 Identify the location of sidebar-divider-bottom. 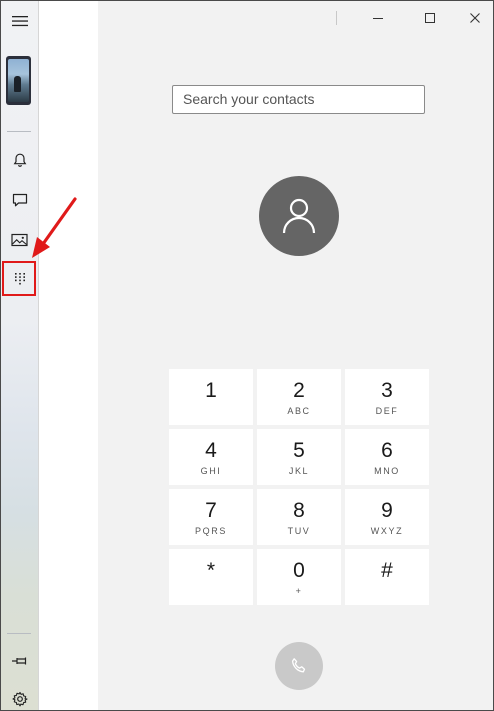
(19, 633).